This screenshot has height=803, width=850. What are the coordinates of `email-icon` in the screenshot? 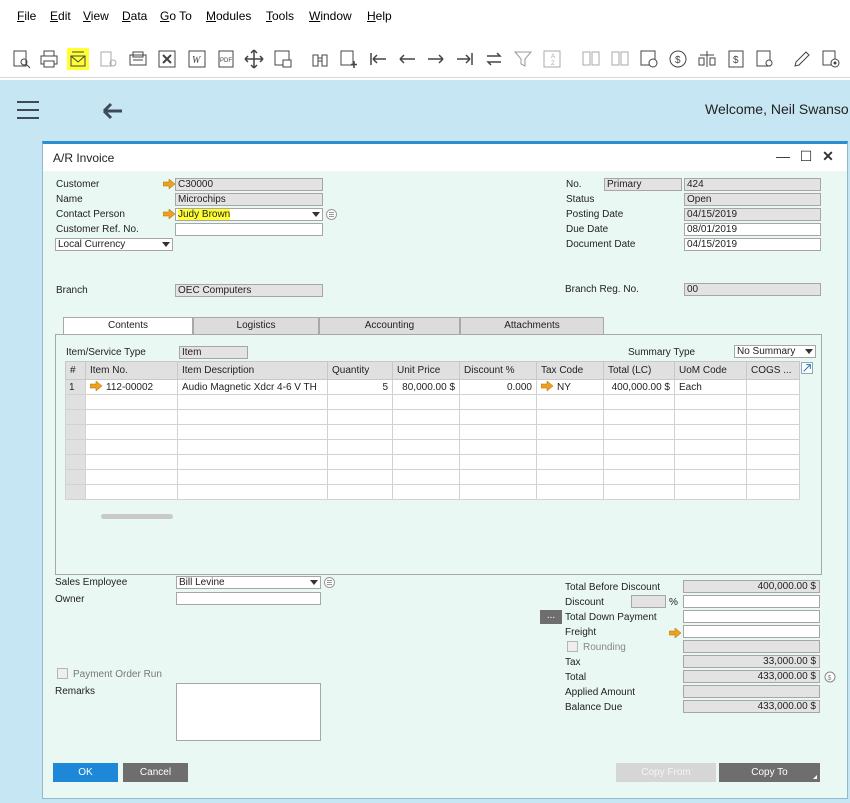 It's located at (78, 59).